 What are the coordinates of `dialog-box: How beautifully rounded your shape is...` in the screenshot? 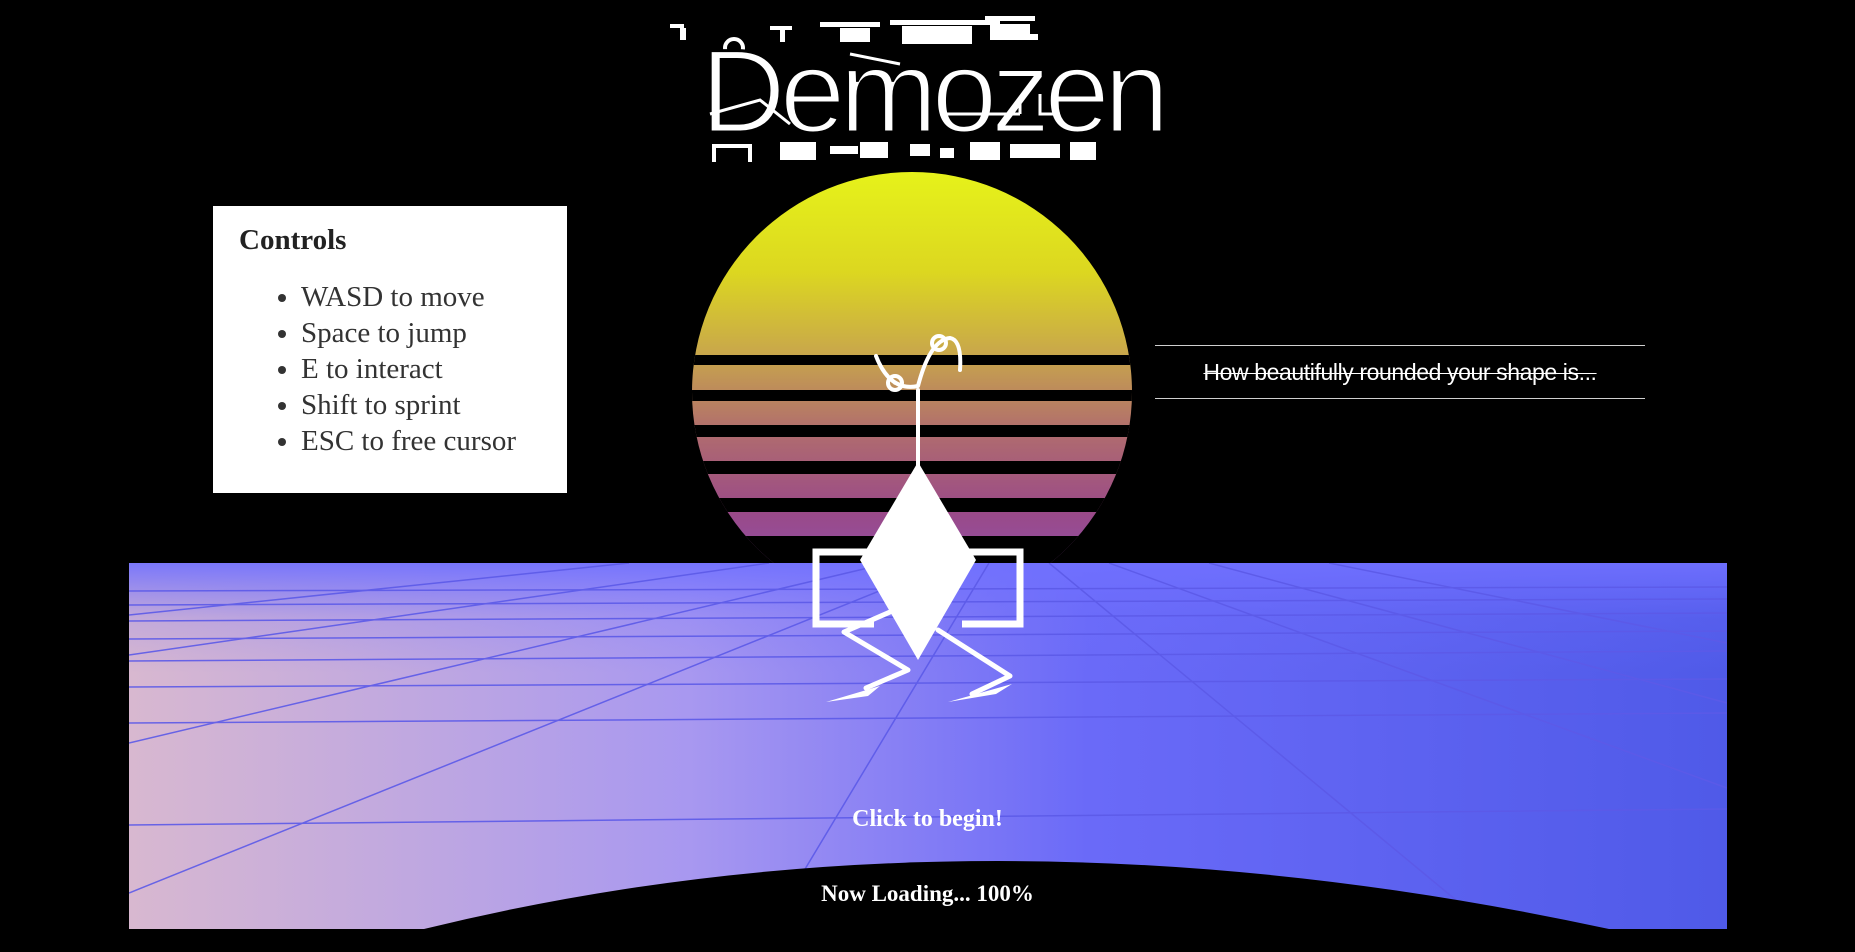 It's located at (1400, 372).